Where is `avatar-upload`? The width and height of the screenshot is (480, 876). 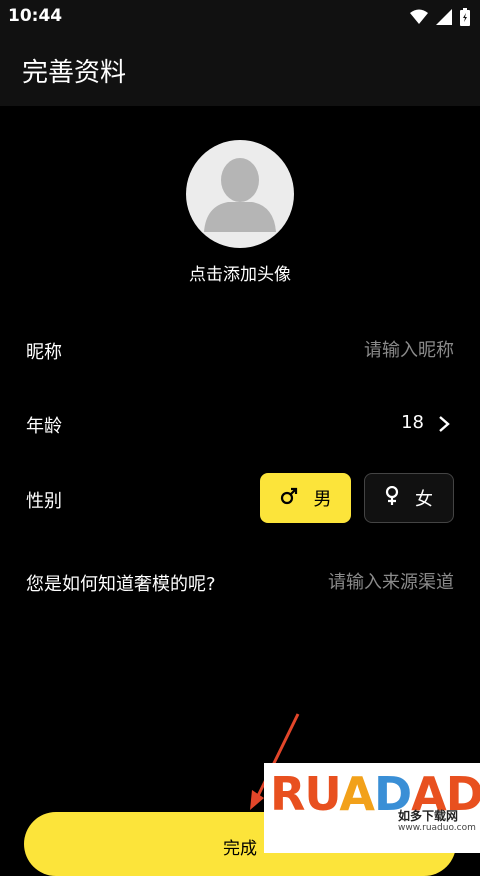 avatar-upload is located at coordinates (240, 194).